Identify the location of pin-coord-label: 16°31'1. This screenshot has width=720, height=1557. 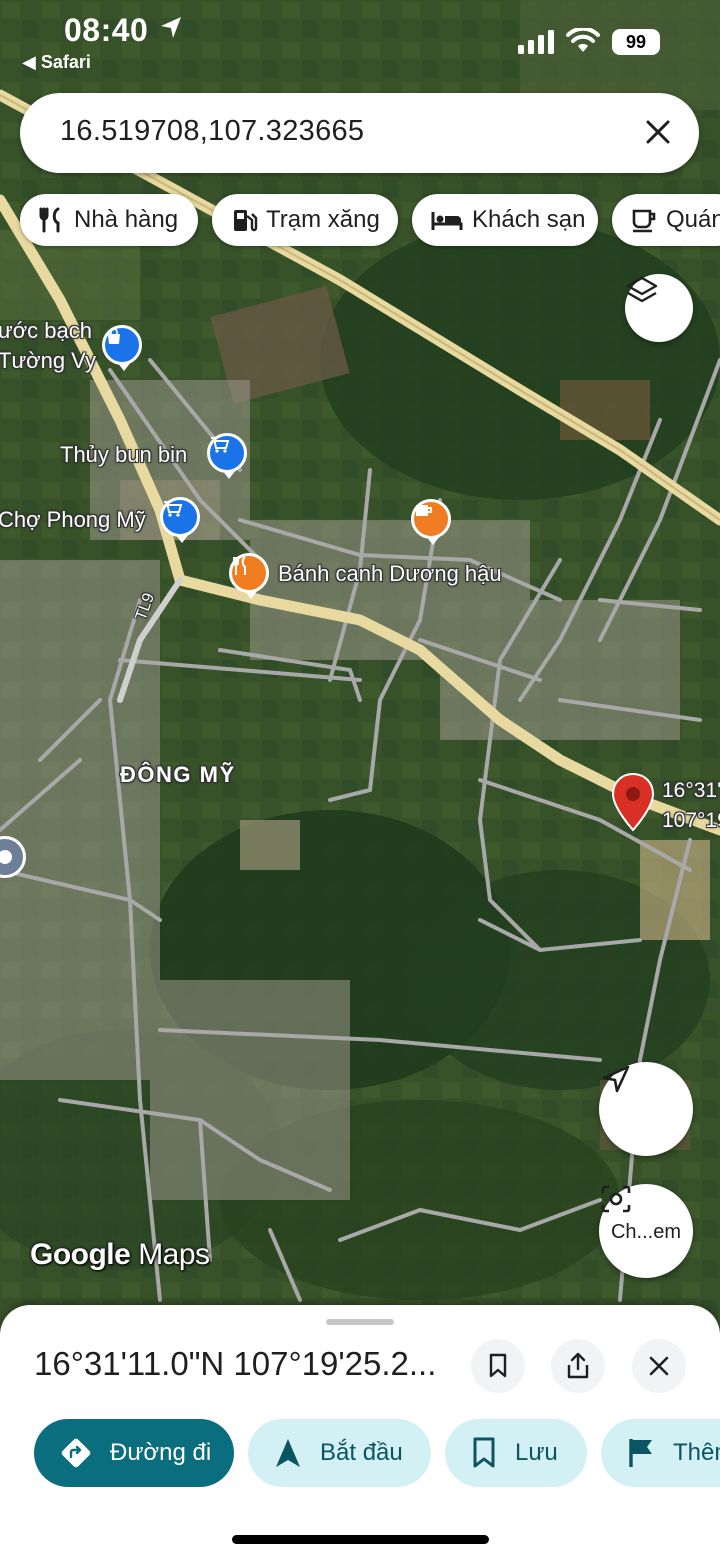
(691, 790).